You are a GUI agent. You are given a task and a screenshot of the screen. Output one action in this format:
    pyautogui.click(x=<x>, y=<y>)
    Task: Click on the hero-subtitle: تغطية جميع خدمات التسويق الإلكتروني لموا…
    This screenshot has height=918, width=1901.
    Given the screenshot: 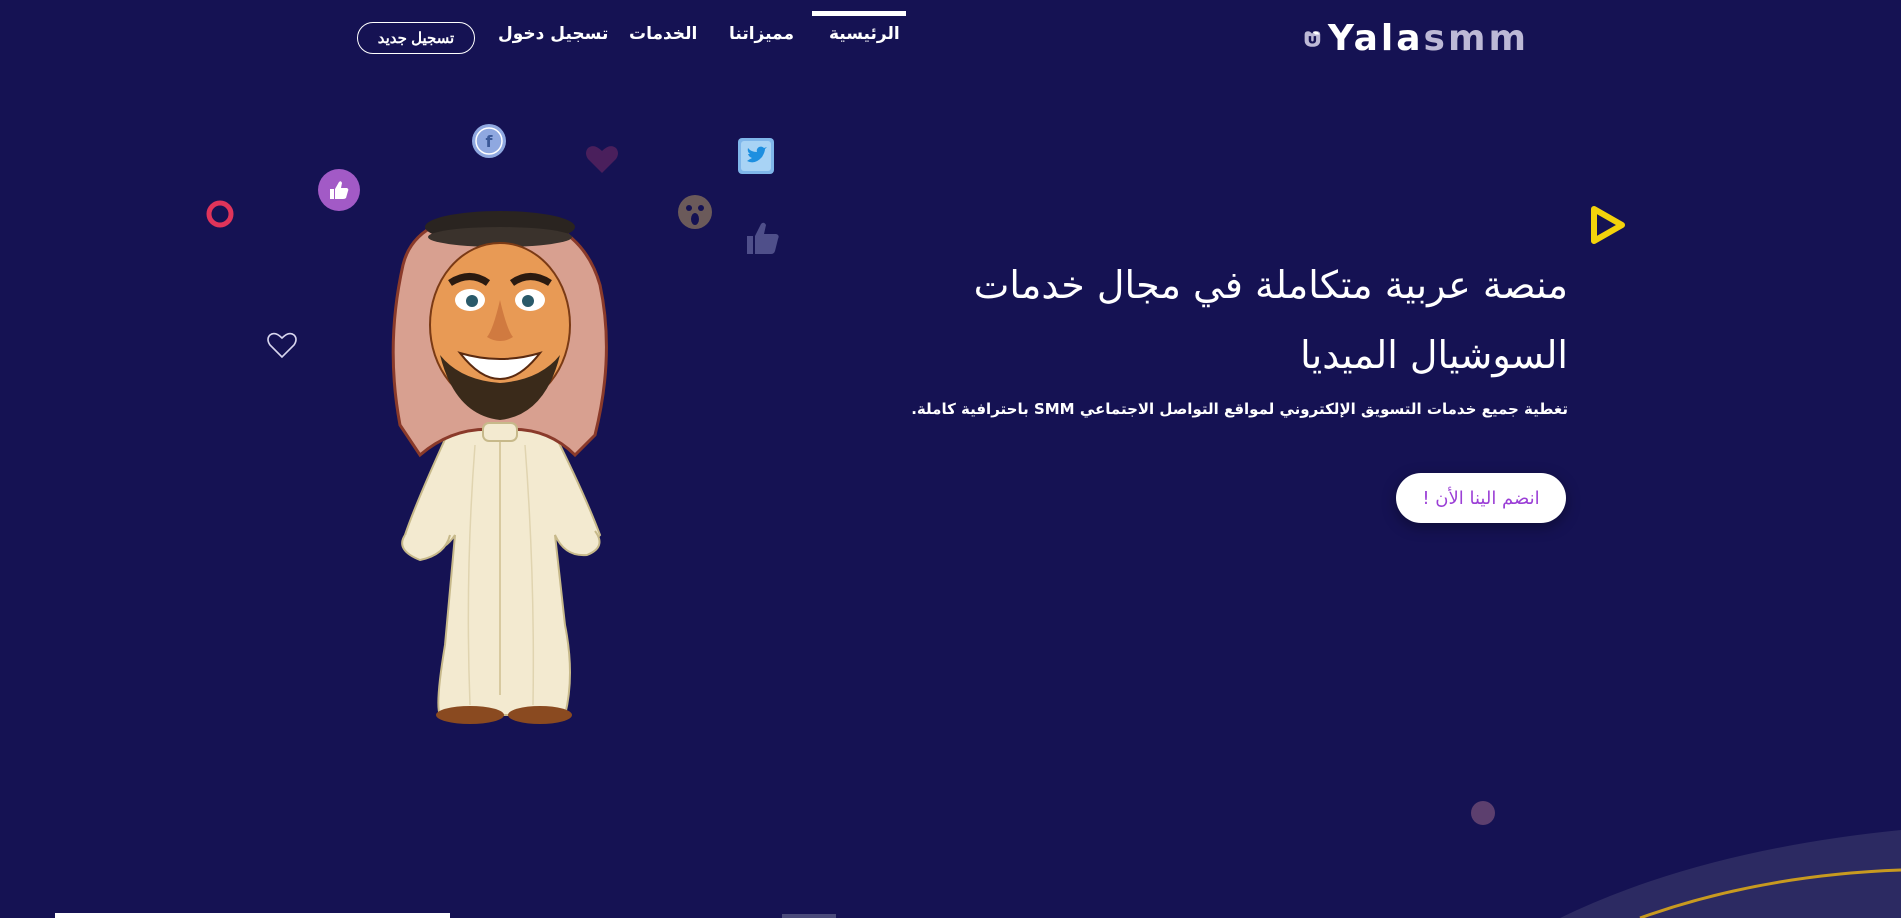 What is the action you would take?
    pyautogui.click(x=1239, y=409)
    